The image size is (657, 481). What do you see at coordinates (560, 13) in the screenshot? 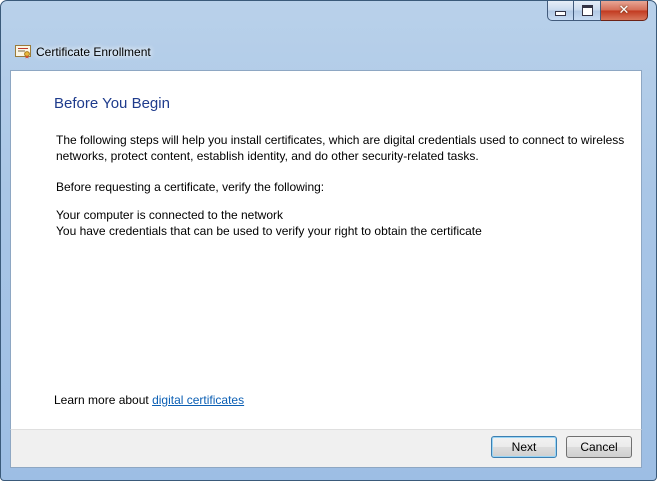
I see `minimize-icon` at bounding box center [560, 13].